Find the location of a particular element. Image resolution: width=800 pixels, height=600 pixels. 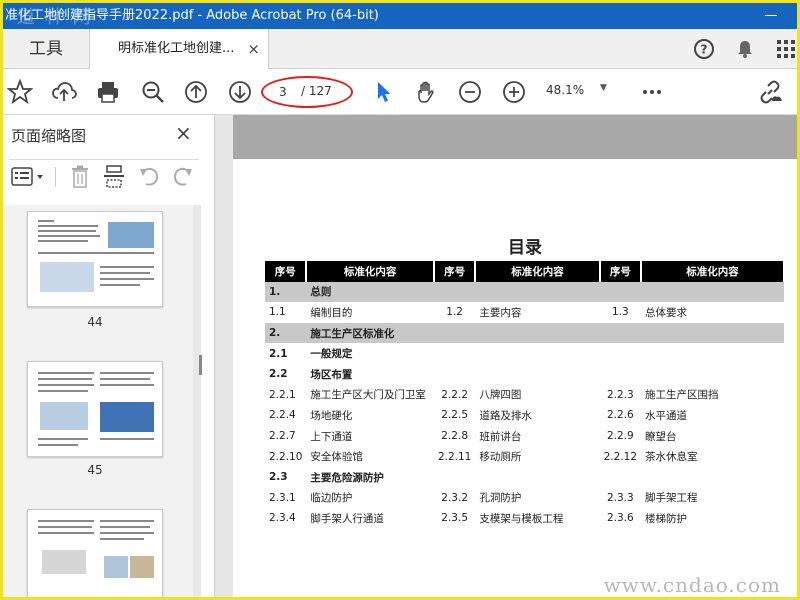

toc-row: 2.3.1 临边防护 2.3.2 孔洞防护 2.3.3 脚手架工程 is located at coordinates (524, 498).